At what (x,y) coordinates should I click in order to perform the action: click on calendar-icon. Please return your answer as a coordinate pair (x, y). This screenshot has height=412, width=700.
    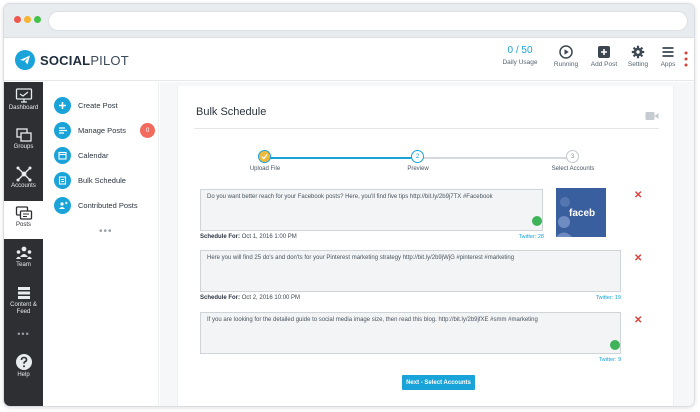
    Looking at the image, I should click on (62, 155).